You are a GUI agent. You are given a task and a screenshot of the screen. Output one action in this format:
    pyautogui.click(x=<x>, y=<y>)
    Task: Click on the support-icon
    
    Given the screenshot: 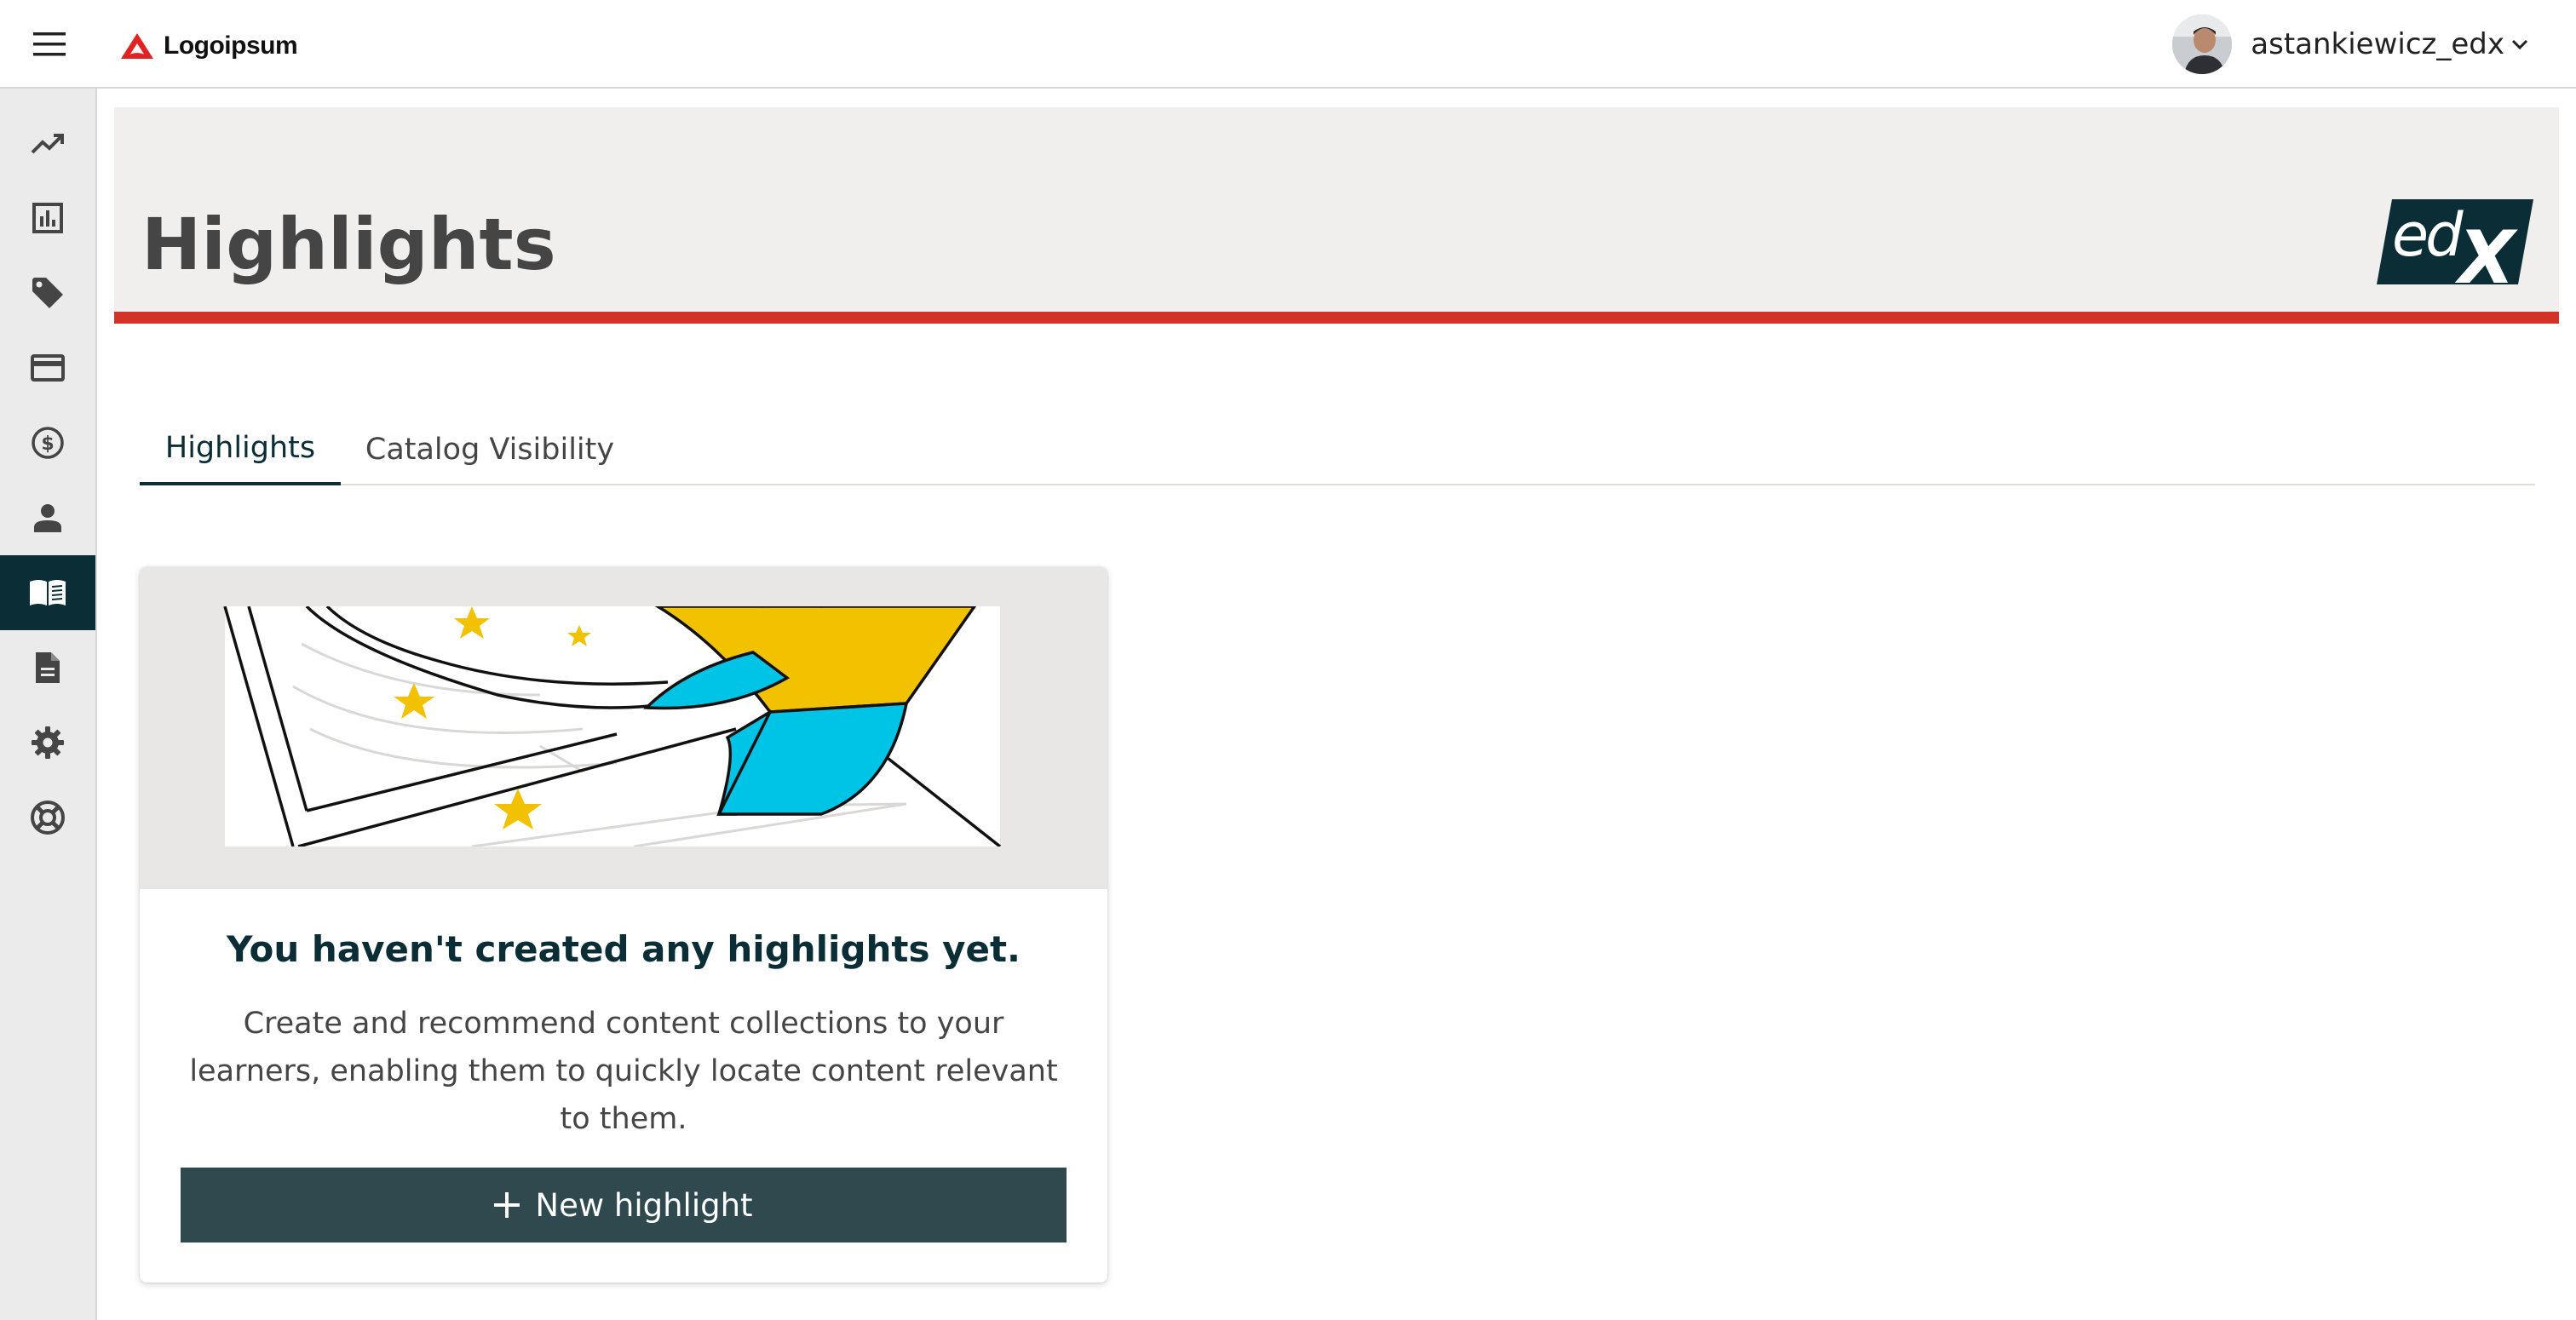 What is the action you would take?
    pyautogui.click(x=48, y=818)
    